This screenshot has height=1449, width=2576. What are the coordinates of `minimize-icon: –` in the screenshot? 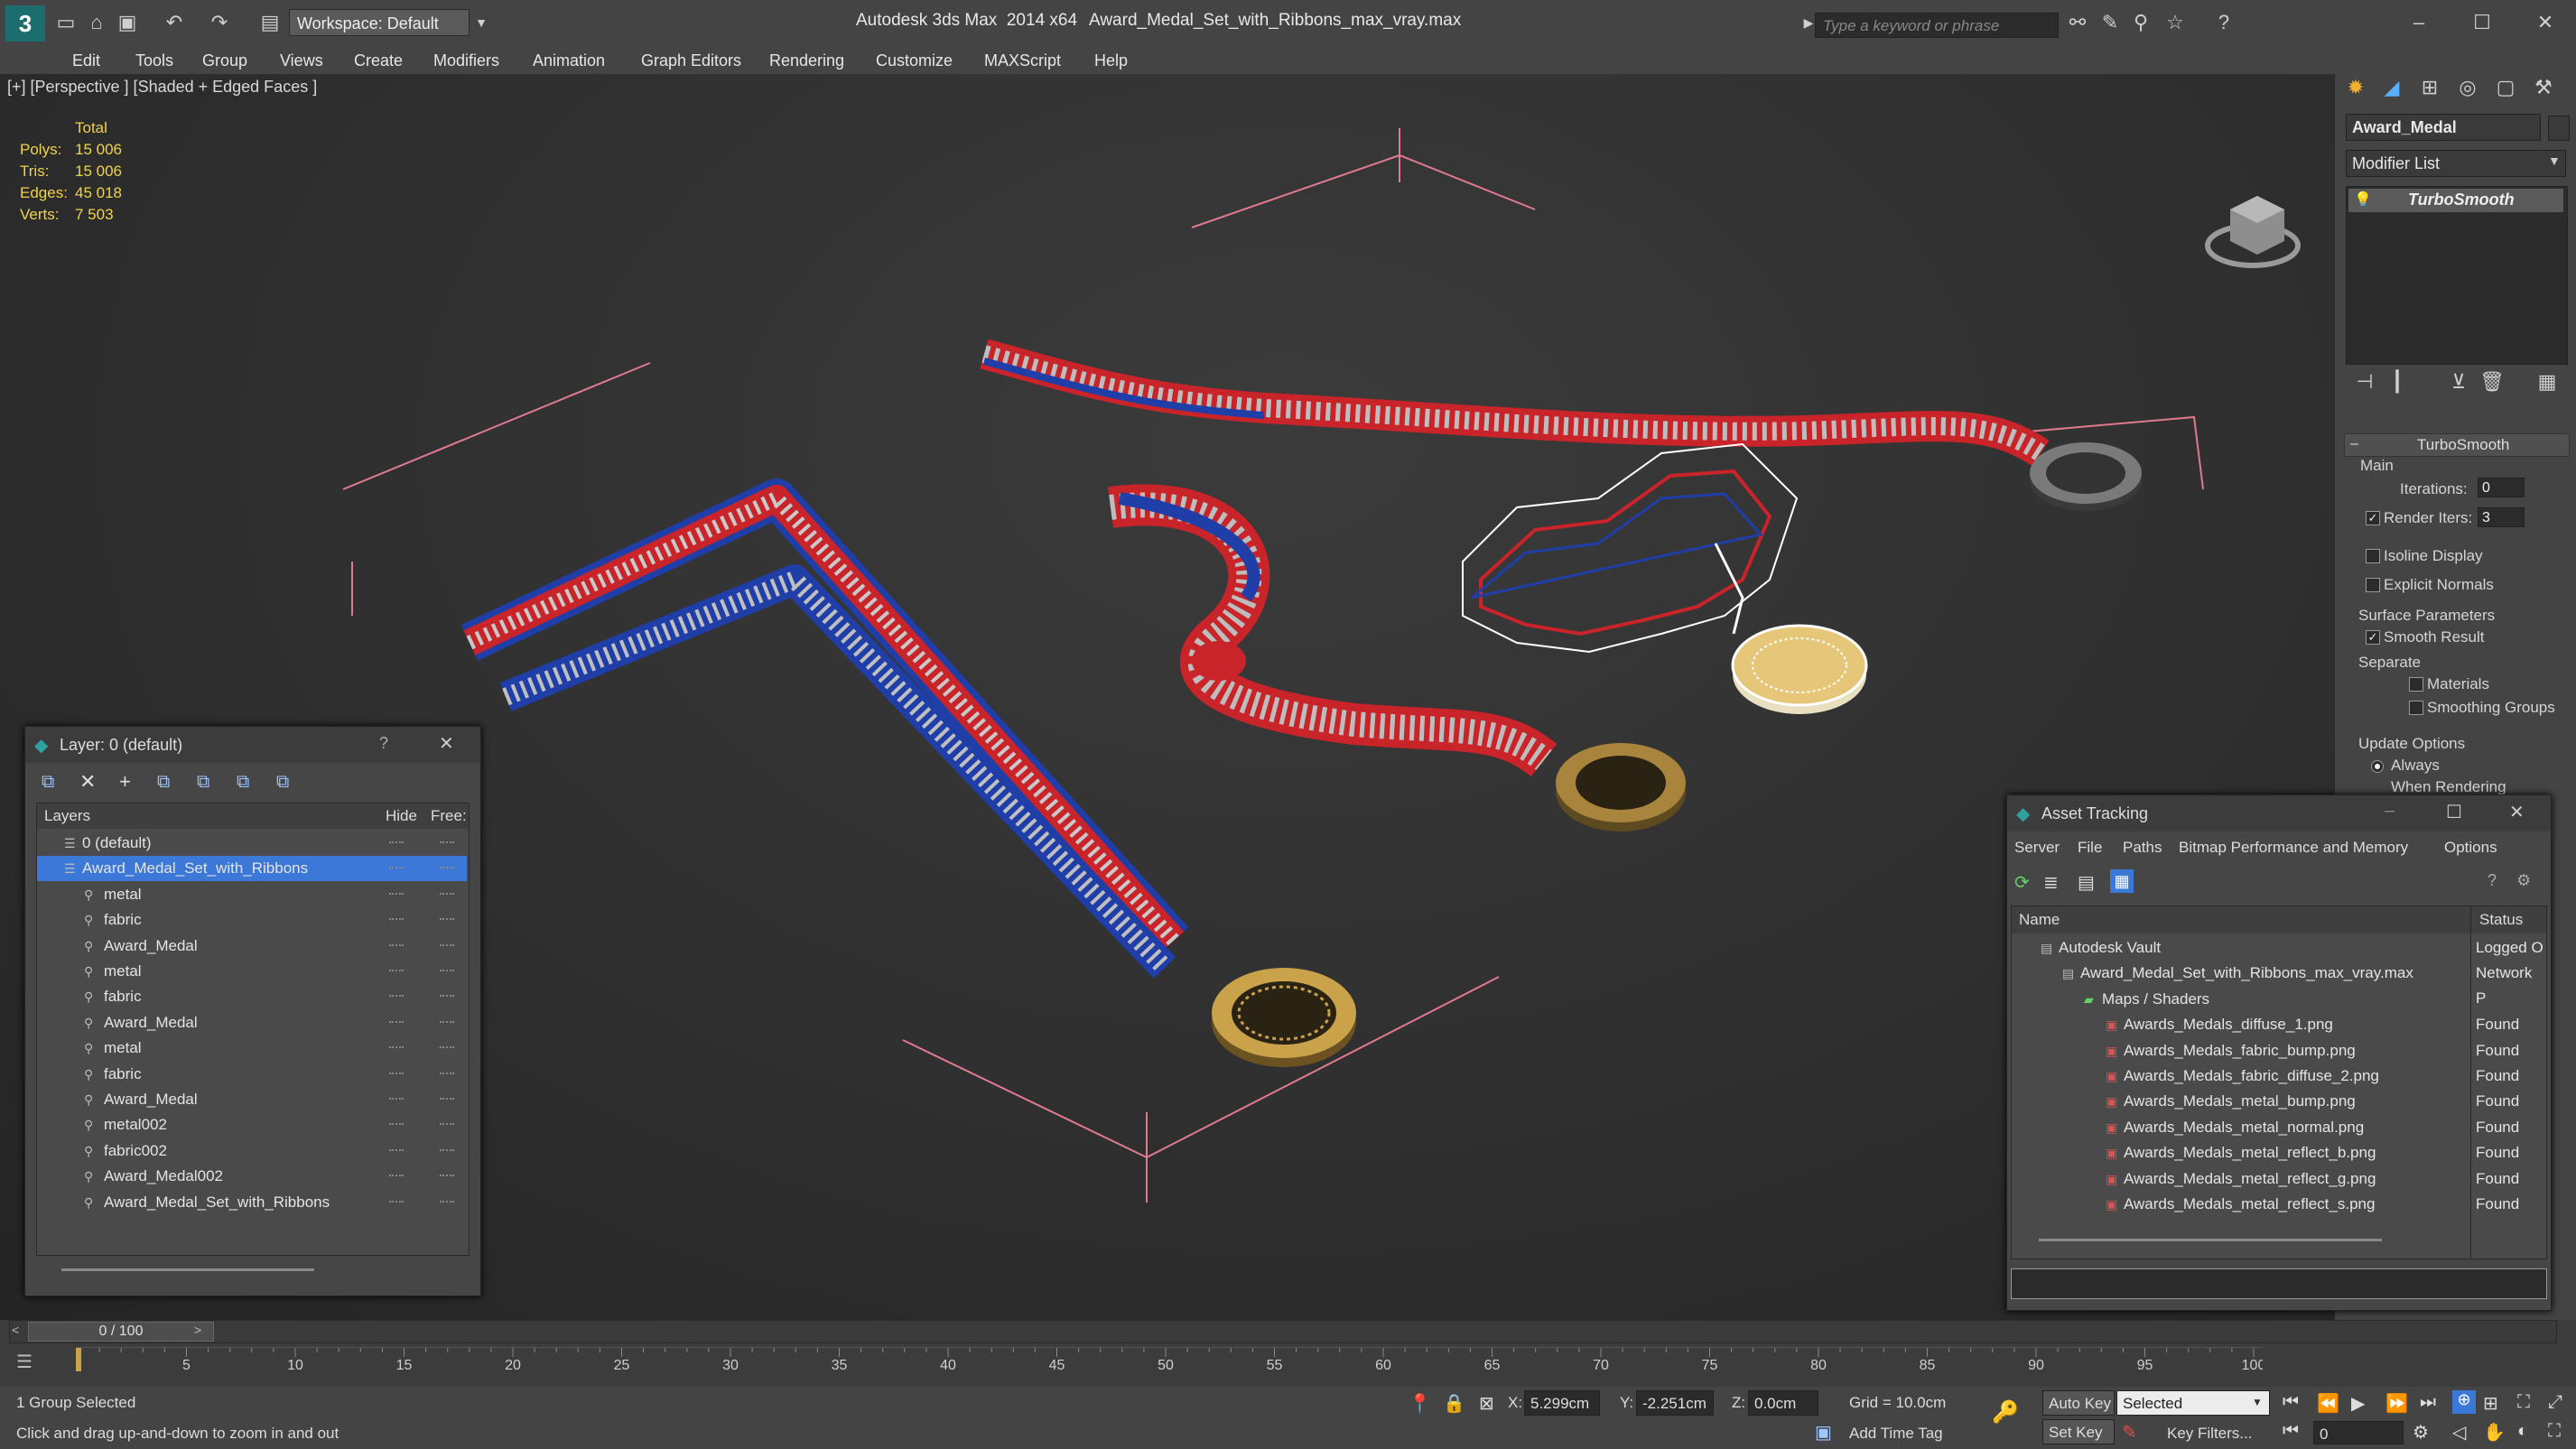 It's located at (2419, 22).